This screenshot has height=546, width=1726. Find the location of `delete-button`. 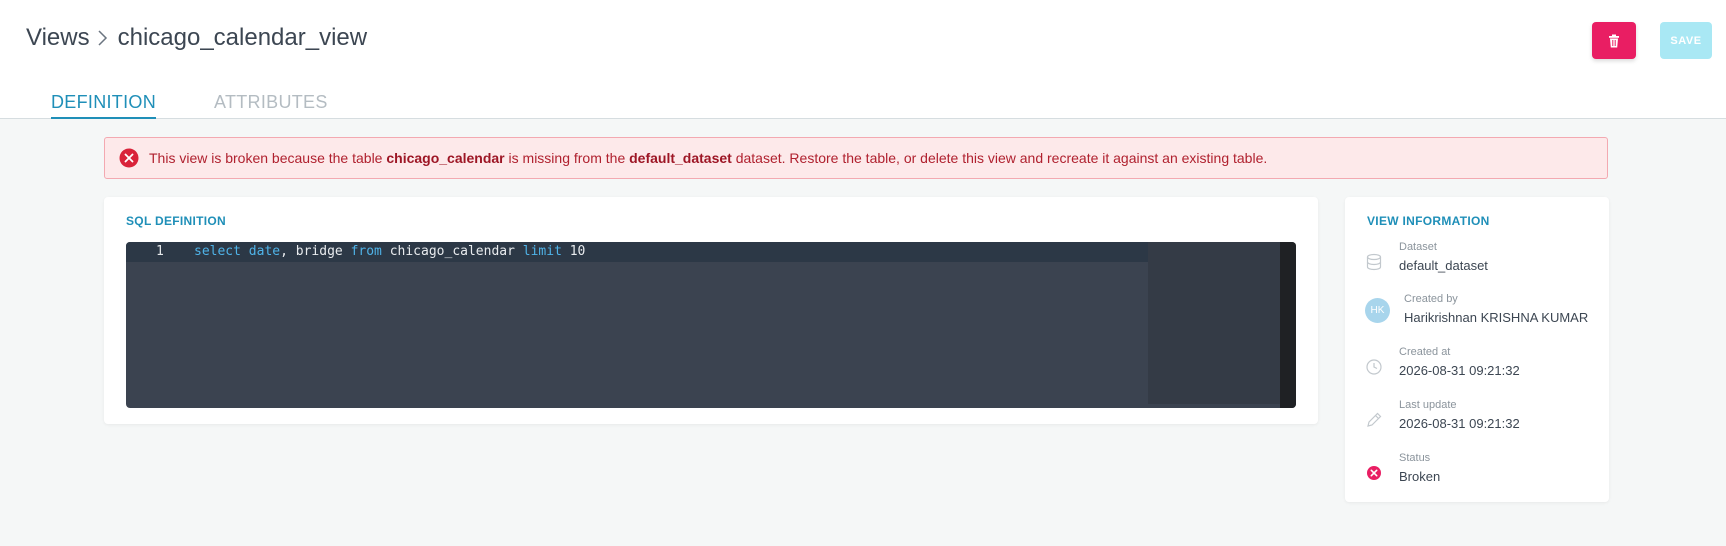

delete-button is located at coordinates (1614, 40).